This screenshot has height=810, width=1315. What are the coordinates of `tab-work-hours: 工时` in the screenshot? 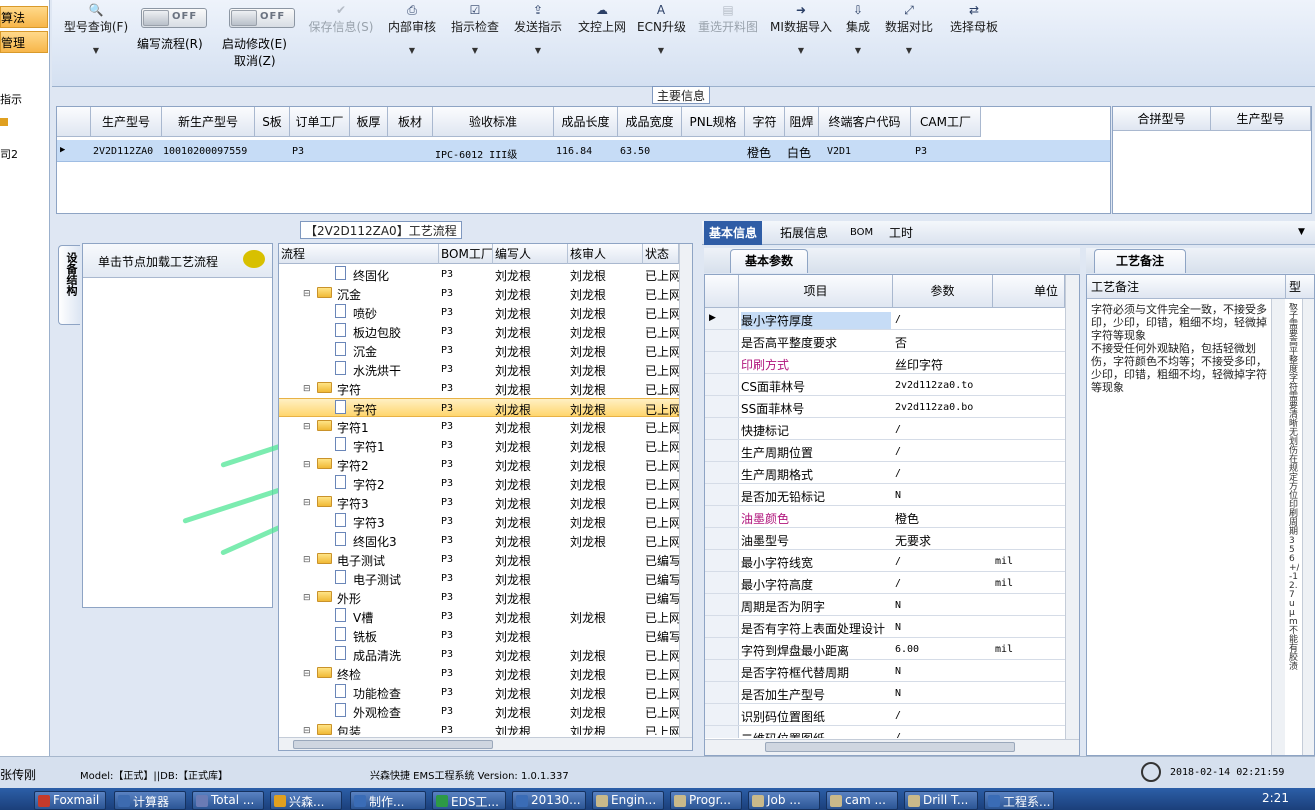 It's located at (901, 233).